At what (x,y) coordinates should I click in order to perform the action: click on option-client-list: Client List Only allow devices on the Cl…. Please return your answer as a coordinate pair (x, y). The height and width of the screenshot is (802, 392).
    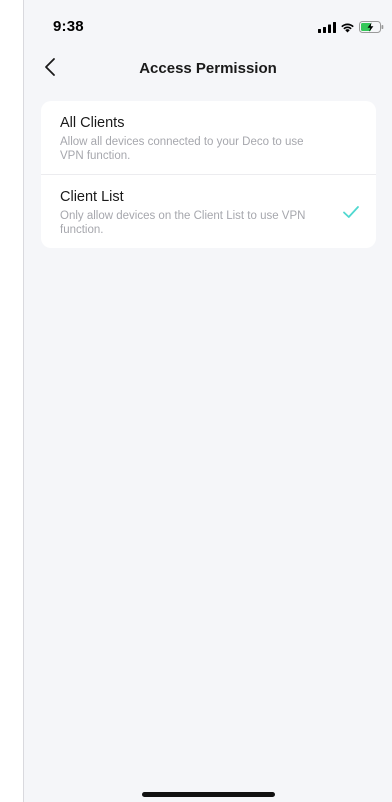
    Looking at the image, I should click on (208, 211).